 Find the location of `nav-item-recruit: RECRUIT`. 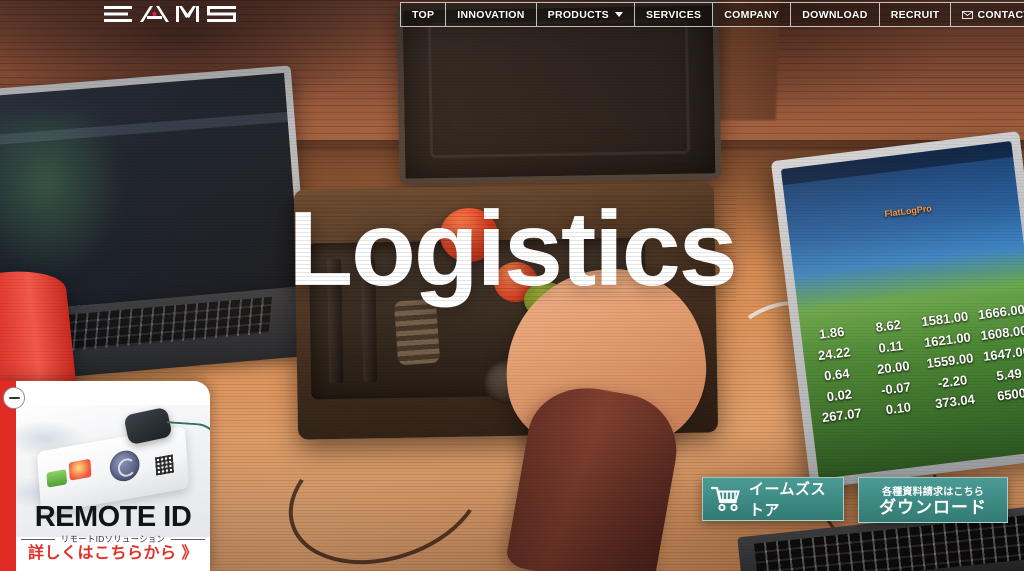

nav-item-recruit: RECRUIT is located at coordinates (916, 14).